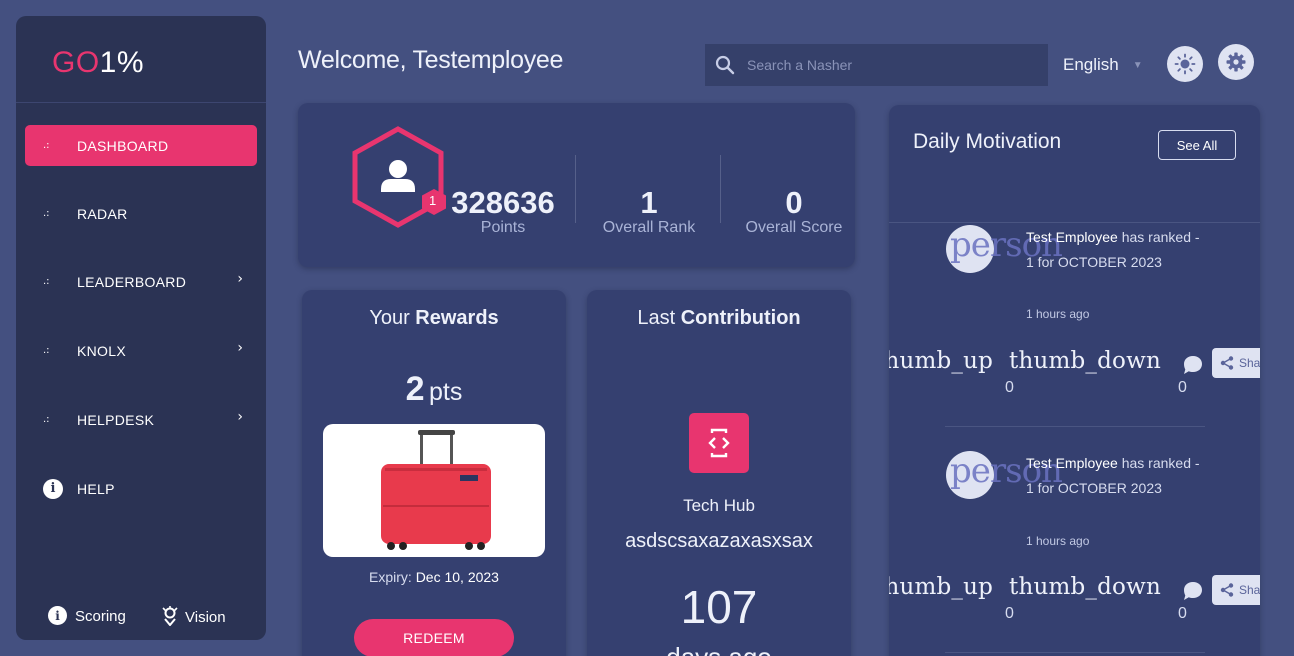 This screenshot has width=1294, height=656. Describe the element at coordinates (740, 318) in the screenshot. I see `title-bold: Contribution` at that location.